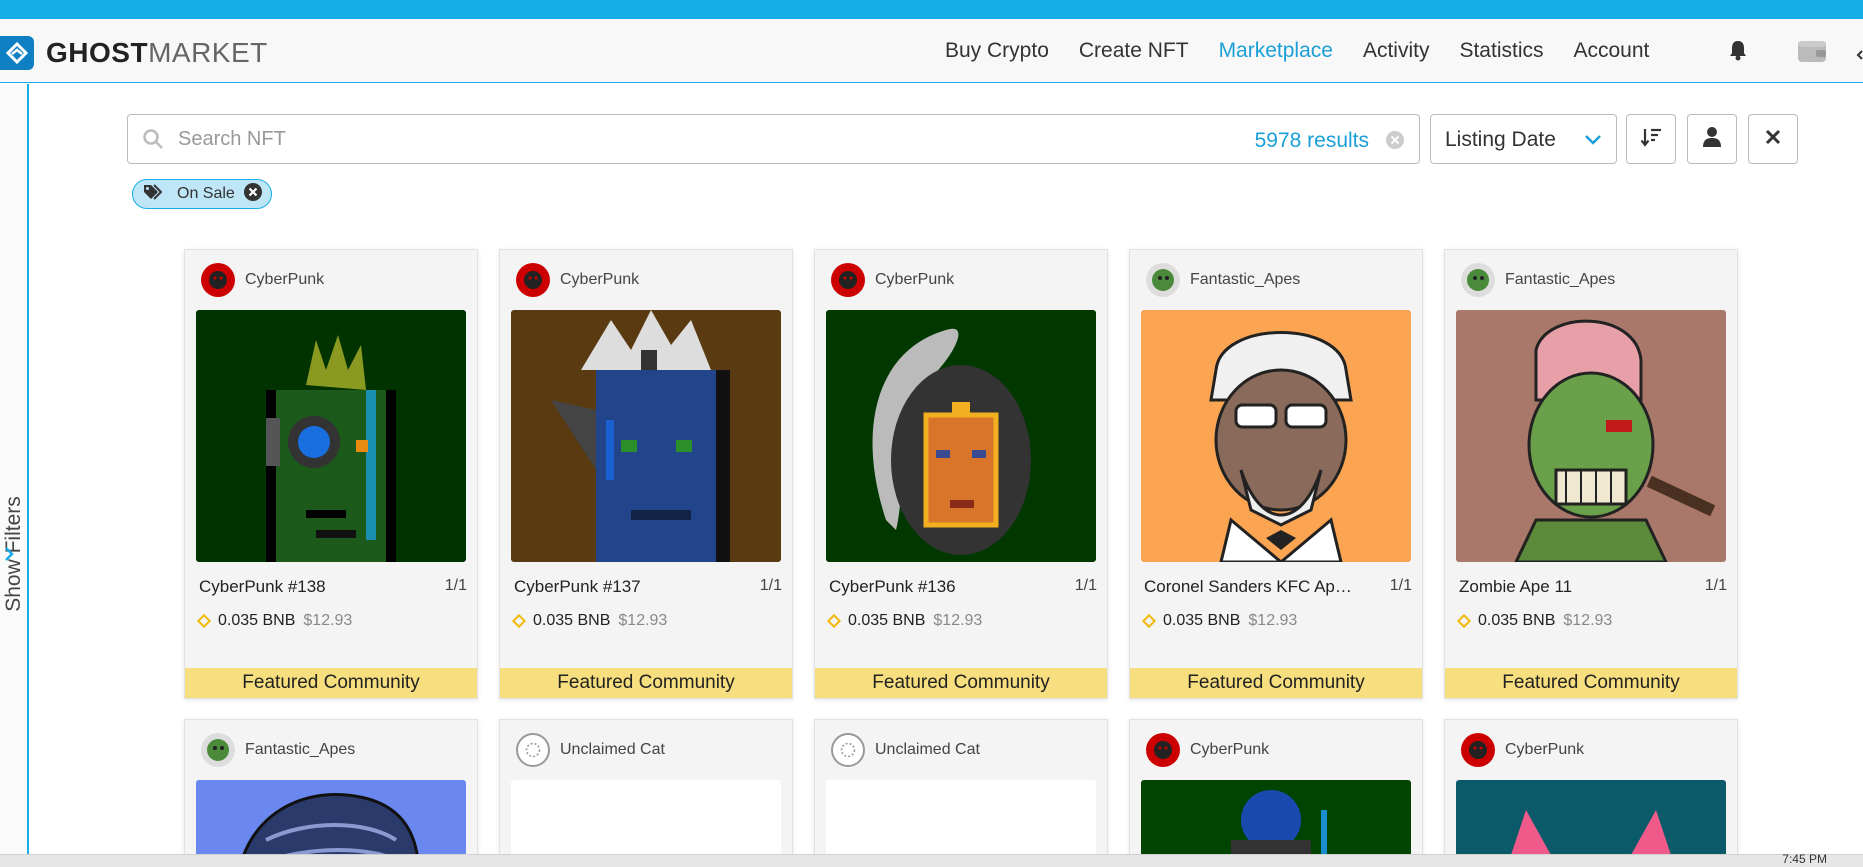 Image resolution: width=1863 pixels, height=867 pixels. What do you see at coordinates (153, 141) in the screenshot?
I see `search-icon` at bounding box center [153, 141].